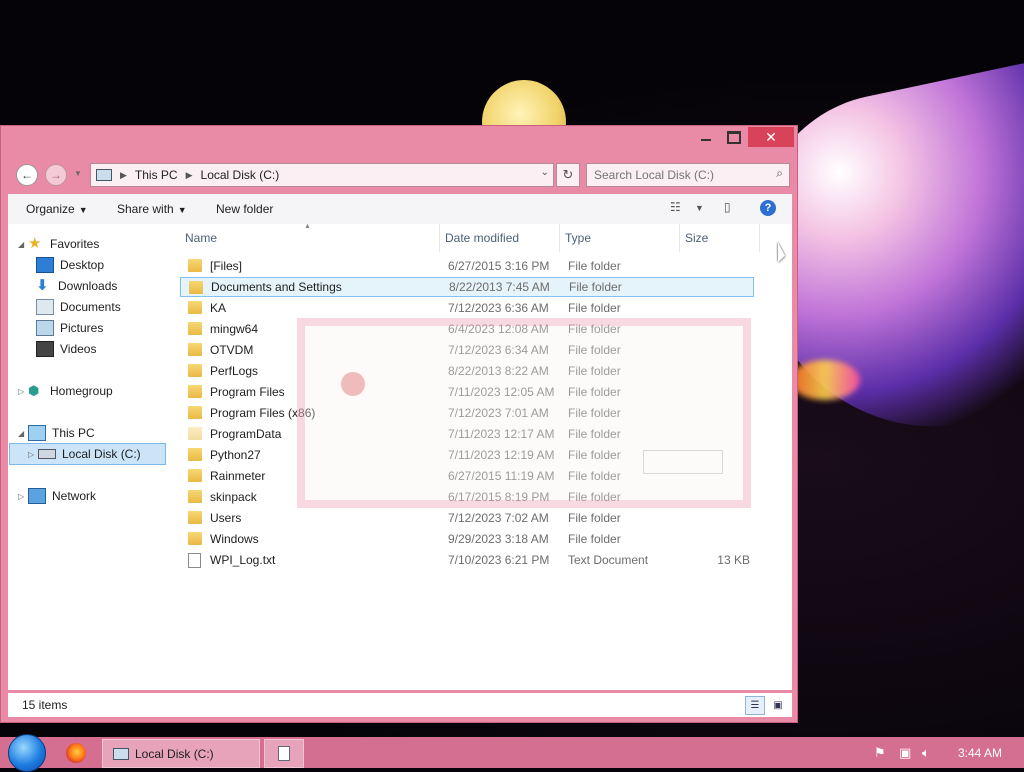 Image resolution: width=1024 pixels, height=772 pixels. I want to click on nav-network: ▷ Network, so click(57, 496).